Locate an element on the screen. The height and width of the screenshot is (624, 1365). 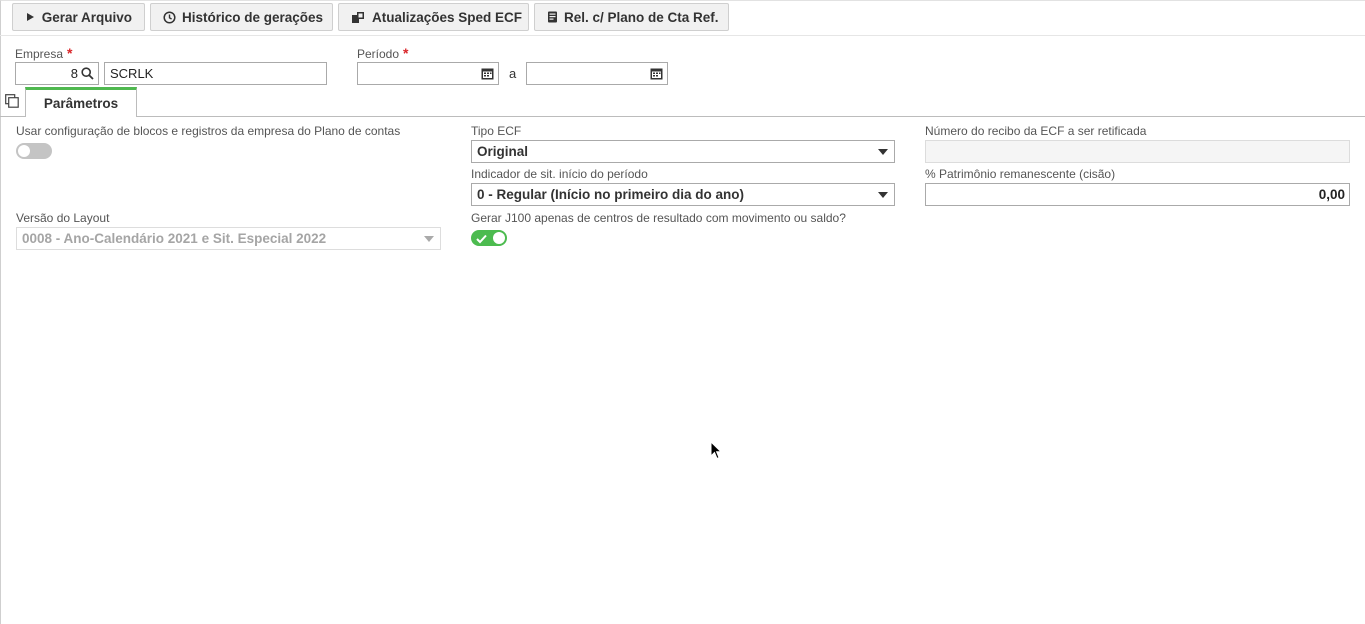
atualizacoes-sped-ecf-button: Atualizações Sped ECF is located at coordinates (433, 17).